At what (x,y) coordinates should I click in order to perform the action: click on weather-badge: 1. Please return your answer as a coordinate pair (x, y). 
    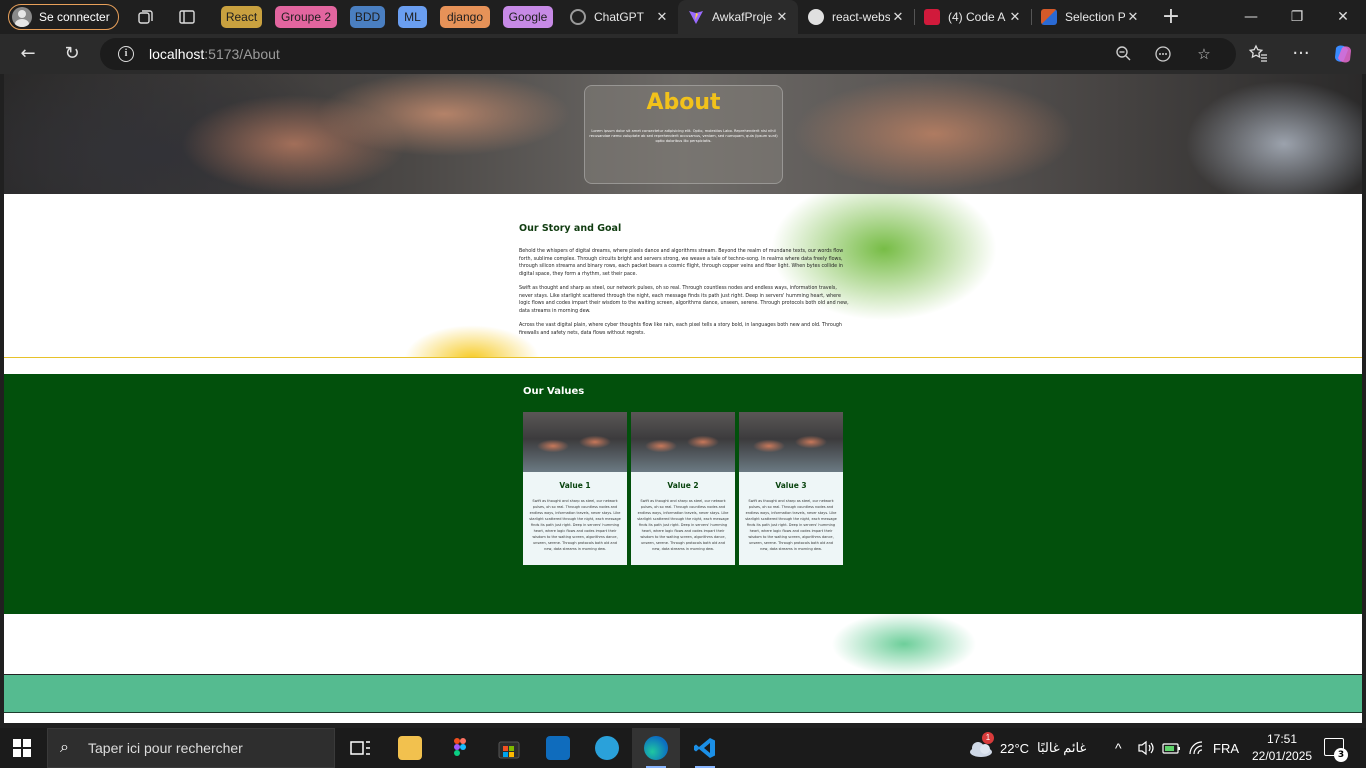
    Looking at the image, I should click on (988, 738).